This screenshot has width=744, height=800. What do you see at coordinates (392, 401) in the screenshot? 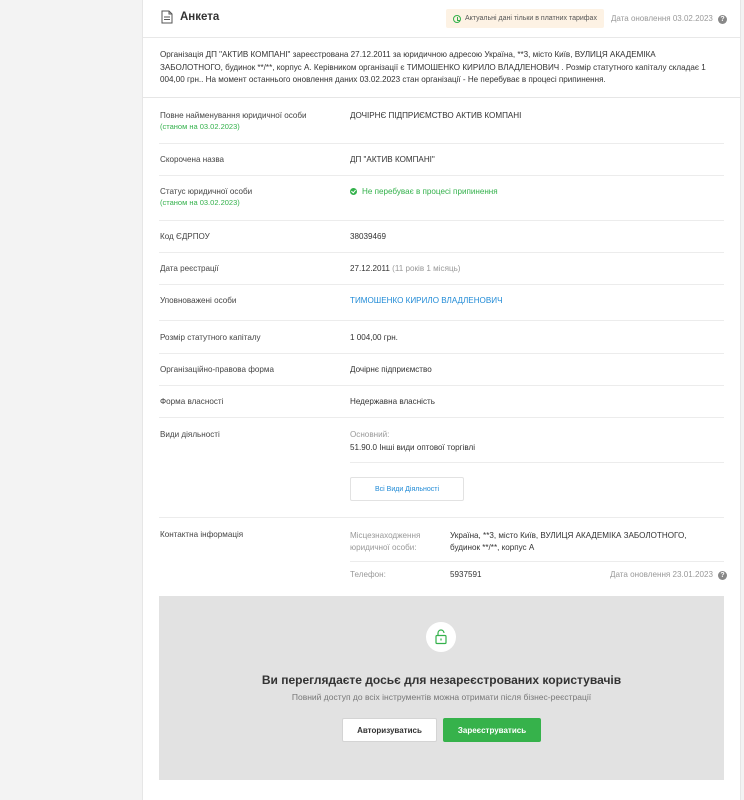
I see `ownership-value: Недержавна власність` at bounding box center [392, 401].